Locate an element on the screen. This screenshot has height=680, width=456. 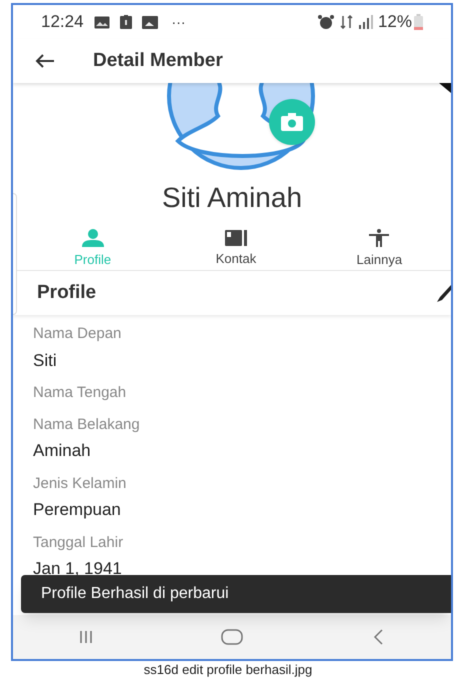
signal-icon is located at coordinates (366, 22).